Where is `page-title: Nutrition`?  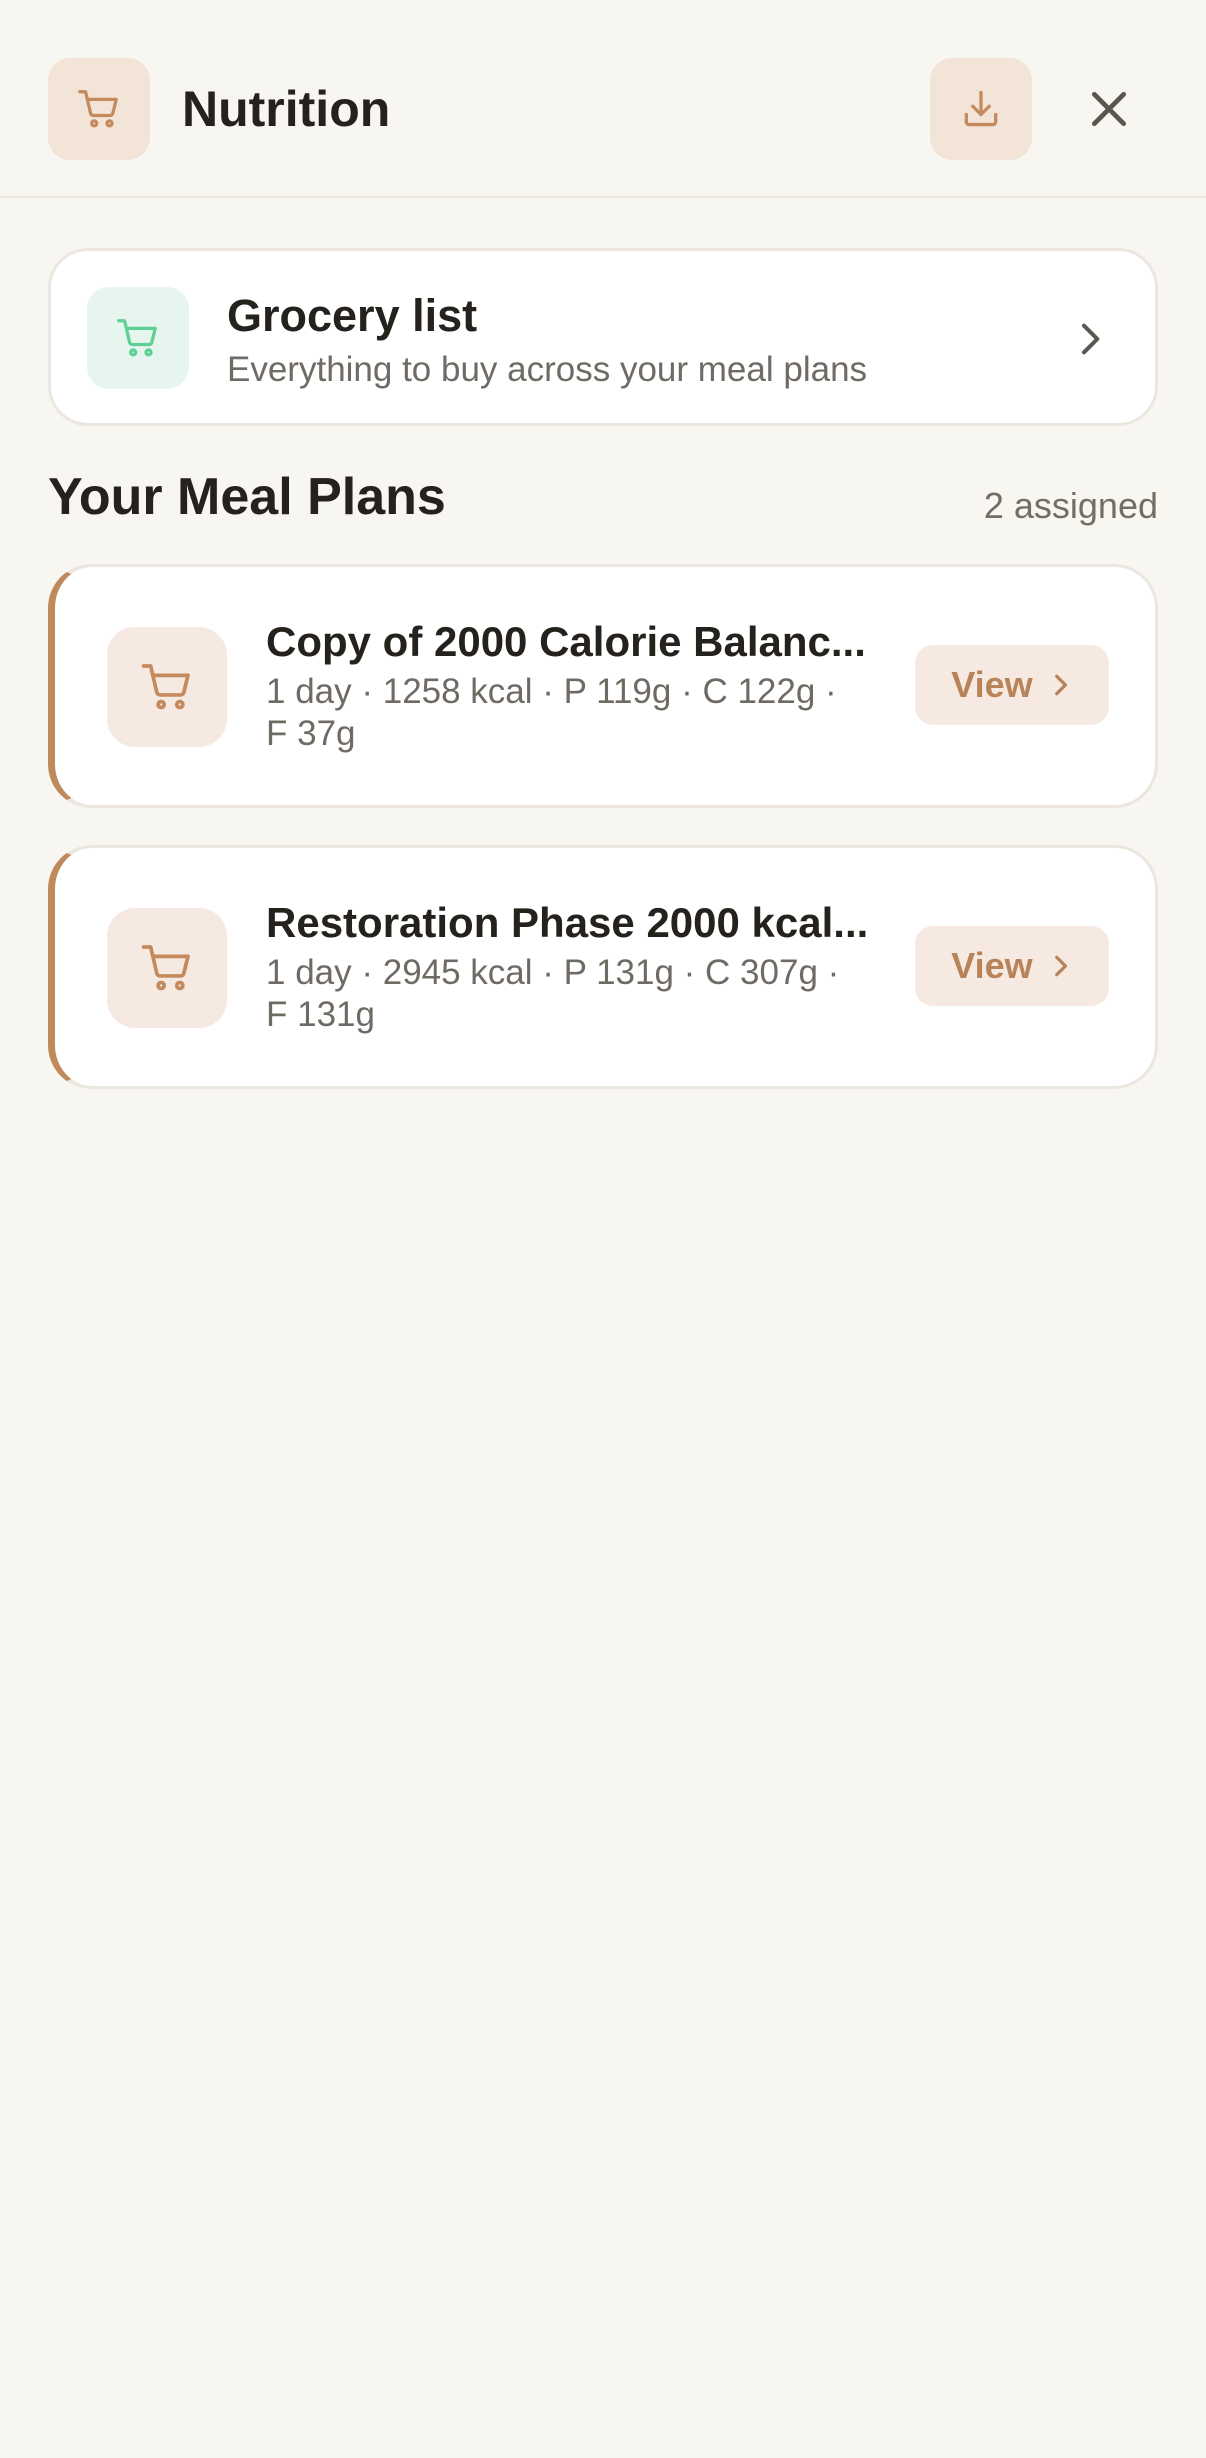 page-title: Nutrition is located at coordinates (286, 109).